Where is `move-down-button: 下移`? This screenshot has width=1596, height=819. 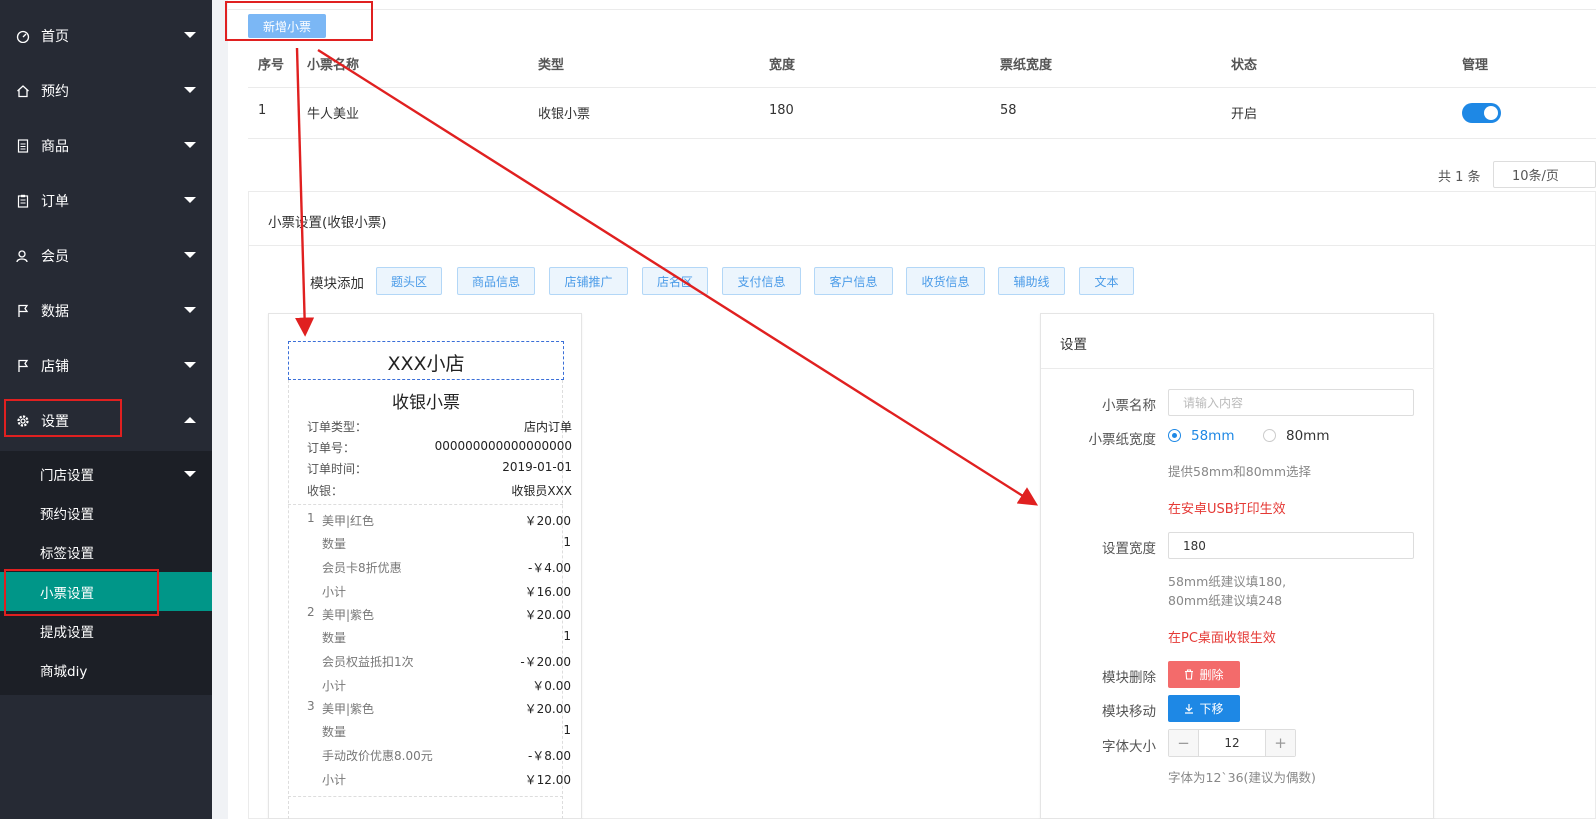
move-down-button: 下移 is located at coordinates (1204, 708).